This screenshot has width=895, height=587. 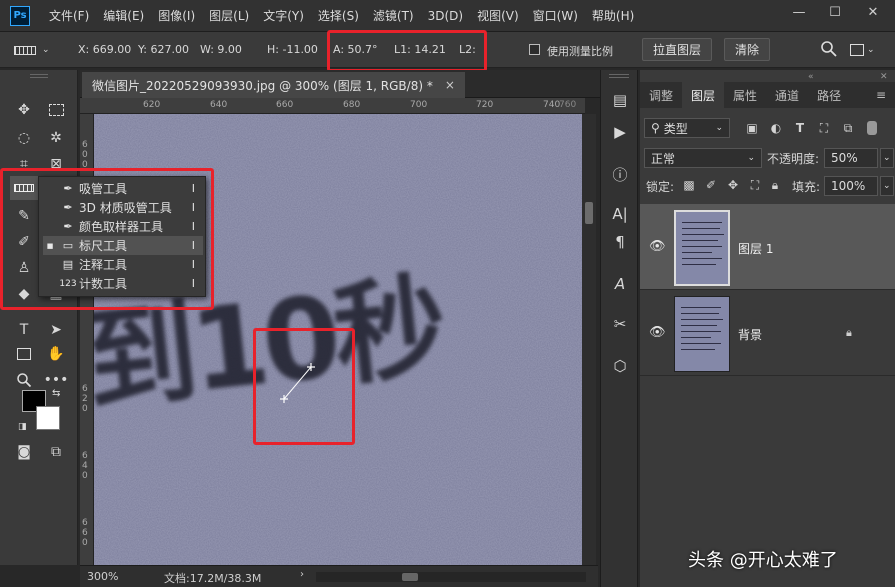 I want to click on menu-file: 文件(F), so click(x=69, y=15).